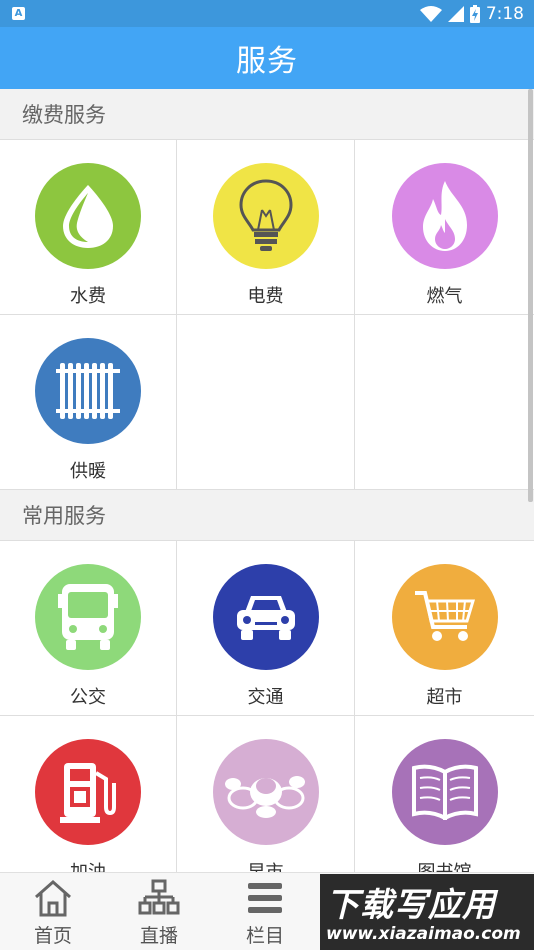 The width and height of the screenshot is (534, 950). What do you see at coordinates (265, 697) in the screenshot?
I see `service-label: 交通` at bounding box center [265, 697].